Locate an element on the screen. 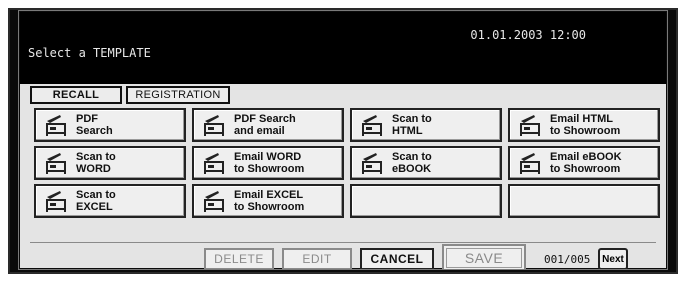  template-button: PDF Search and email is located at coordinates (268, 125).